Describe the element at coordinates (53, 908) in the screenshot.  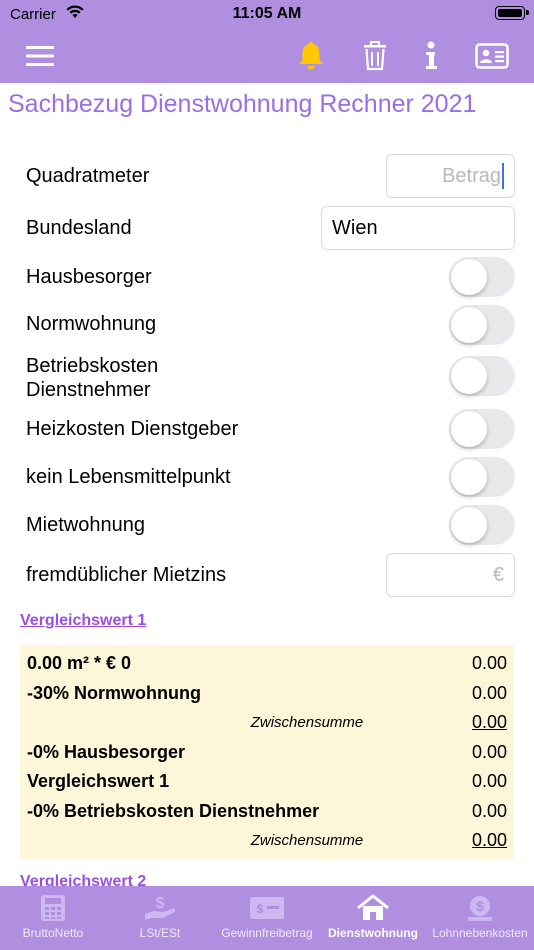
I see `calculator-icon` at that location.